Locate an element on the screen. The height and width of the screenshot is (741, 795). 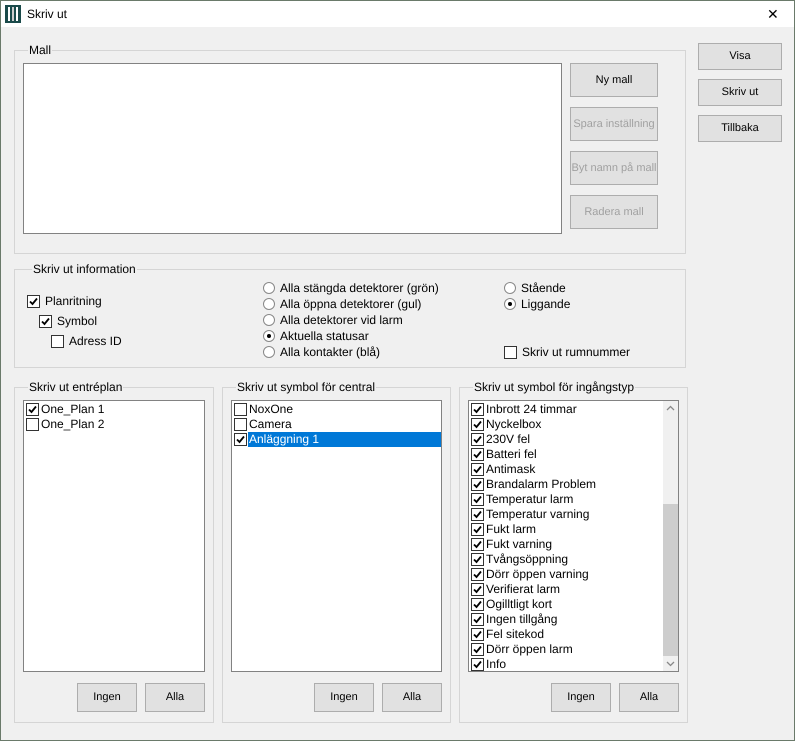
list-item: Camera is located at coordinates (337, 424).